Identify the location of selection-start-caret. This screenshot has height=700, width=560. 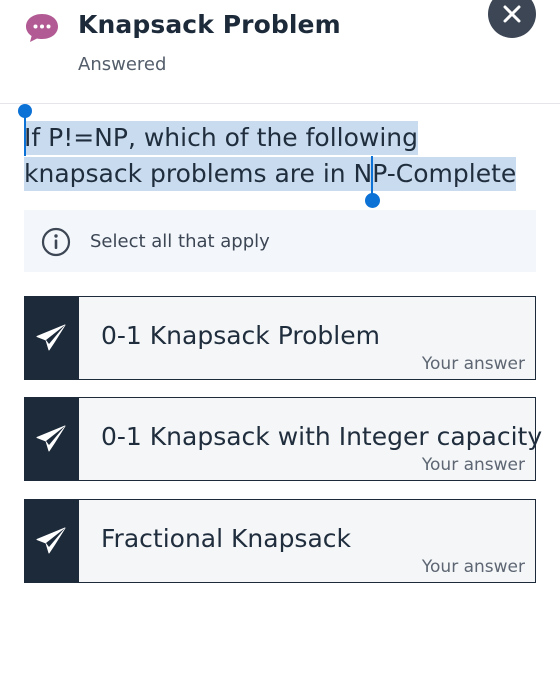
(25, 134).